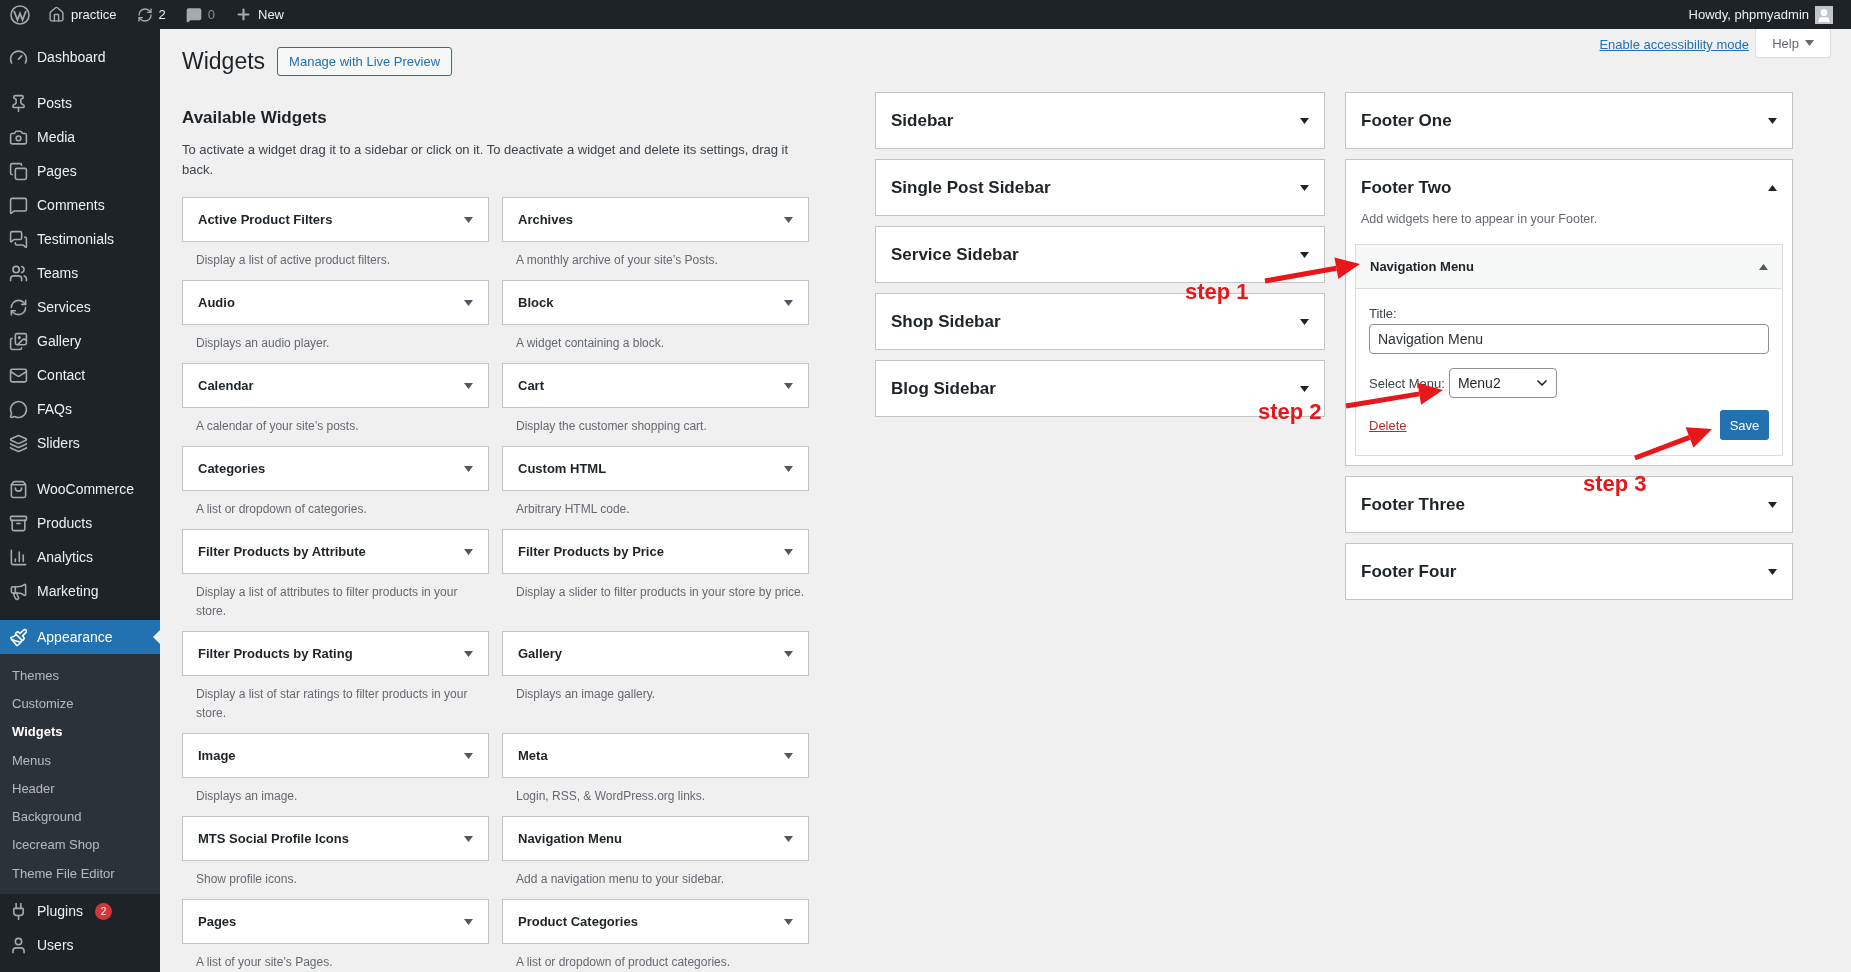 The width and height of the screenshot is (1851, 972). Describe the element at coordinates (80, 137) in the screenshot. I see `menu-item: Media` at that location.